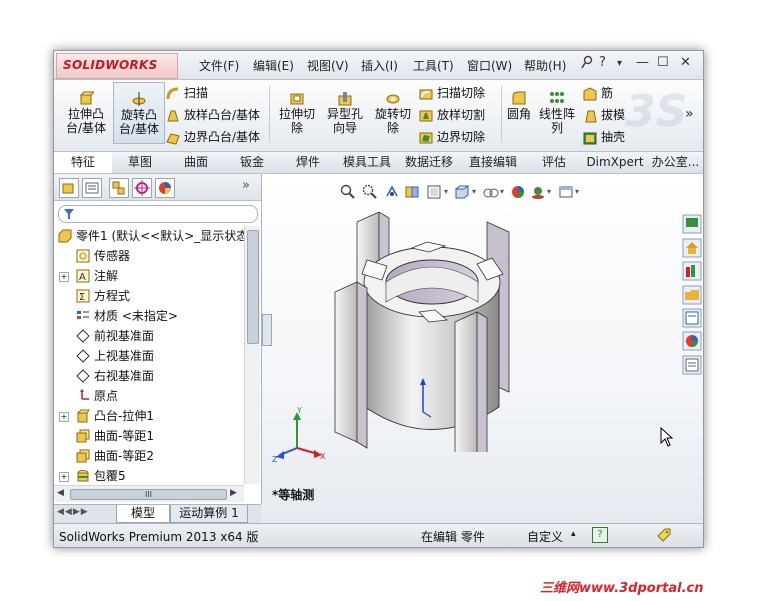 This screenshot has width=757, height=601. Describe the element at coordinates (545, 65) in the screenshot. I see `menu-help: 帮助(H)` at that location.